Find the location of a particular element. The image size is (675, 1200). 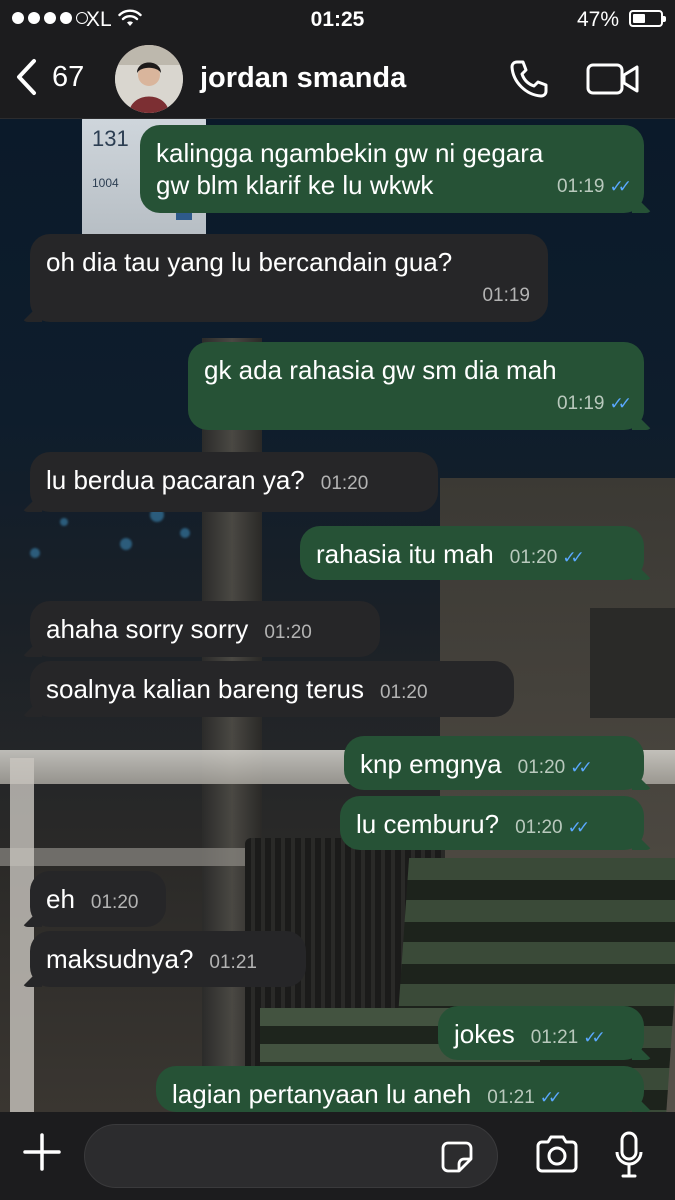

battery-icon is located at coordinates (647, 18).